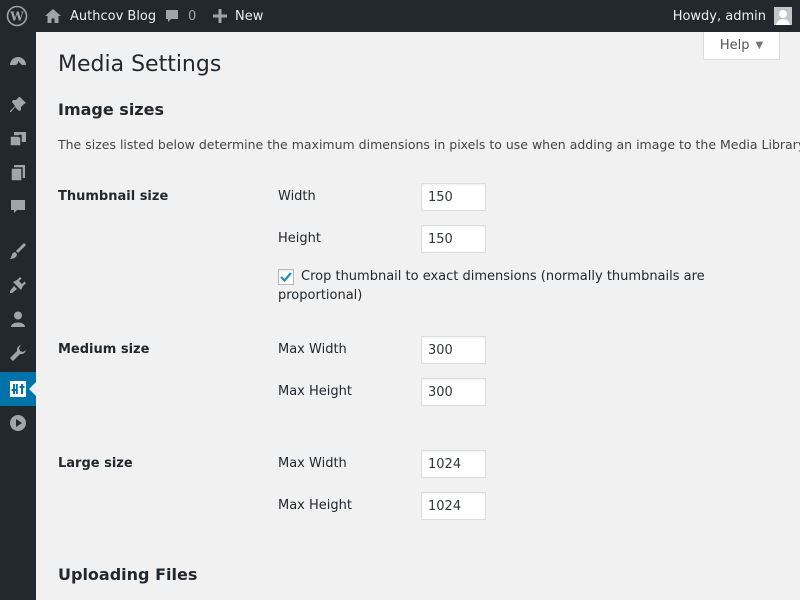  What do you see at coordinates (249, 16) in the screenshot?
I see `new-label: New` at bounding box center [249, 16].